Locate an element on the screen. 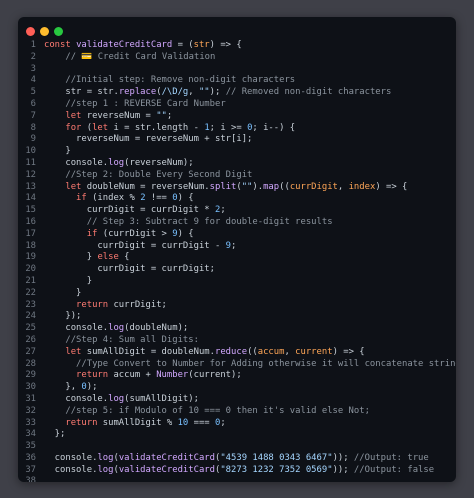 This screenshot has height=498, width=474. code-token: reverseNum = reverseNum + str[i]; is located at coordinates (148, 139).